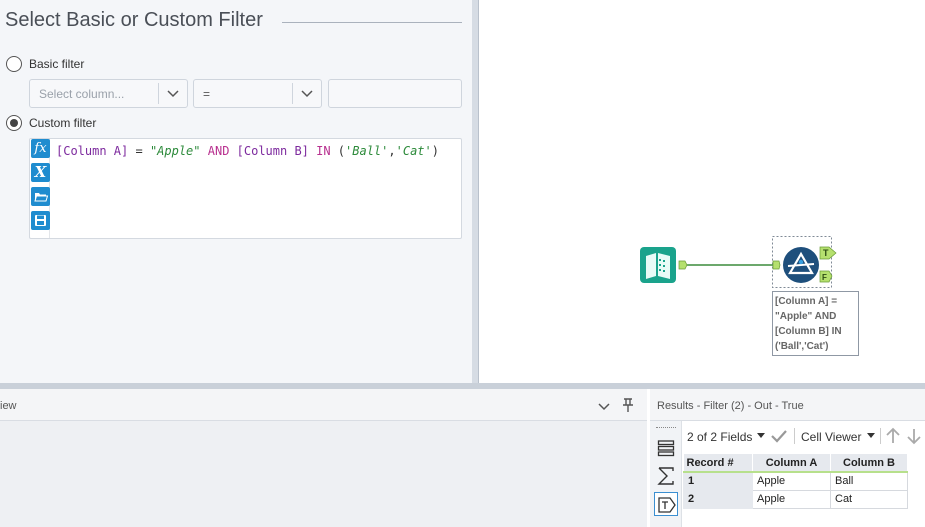  I want to click on function-icon: fx, so click(40, 148).